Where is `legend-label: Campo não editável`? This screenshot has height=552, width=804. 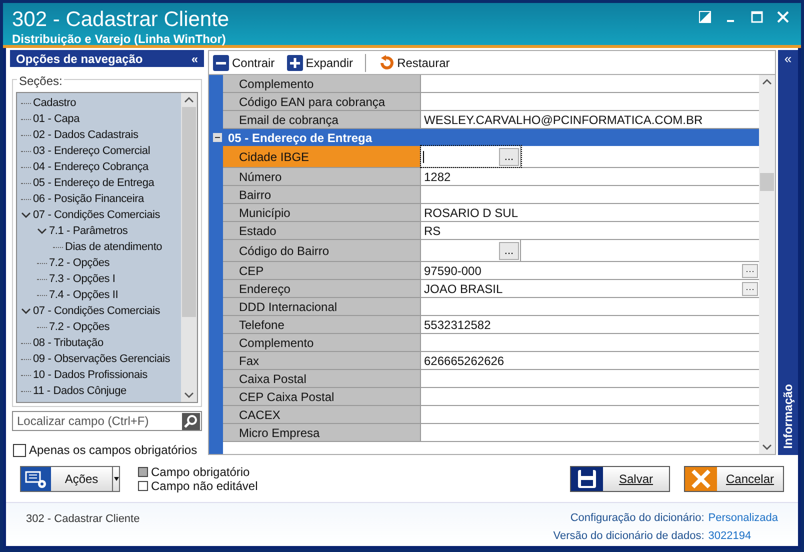
legend-label: Campo não editável is located at coordinates (204, 485).